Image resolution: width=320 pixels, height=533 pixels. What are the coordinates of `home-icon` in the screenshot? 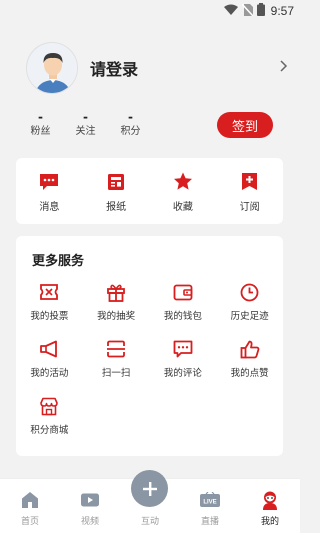 It's located at (30, 500).